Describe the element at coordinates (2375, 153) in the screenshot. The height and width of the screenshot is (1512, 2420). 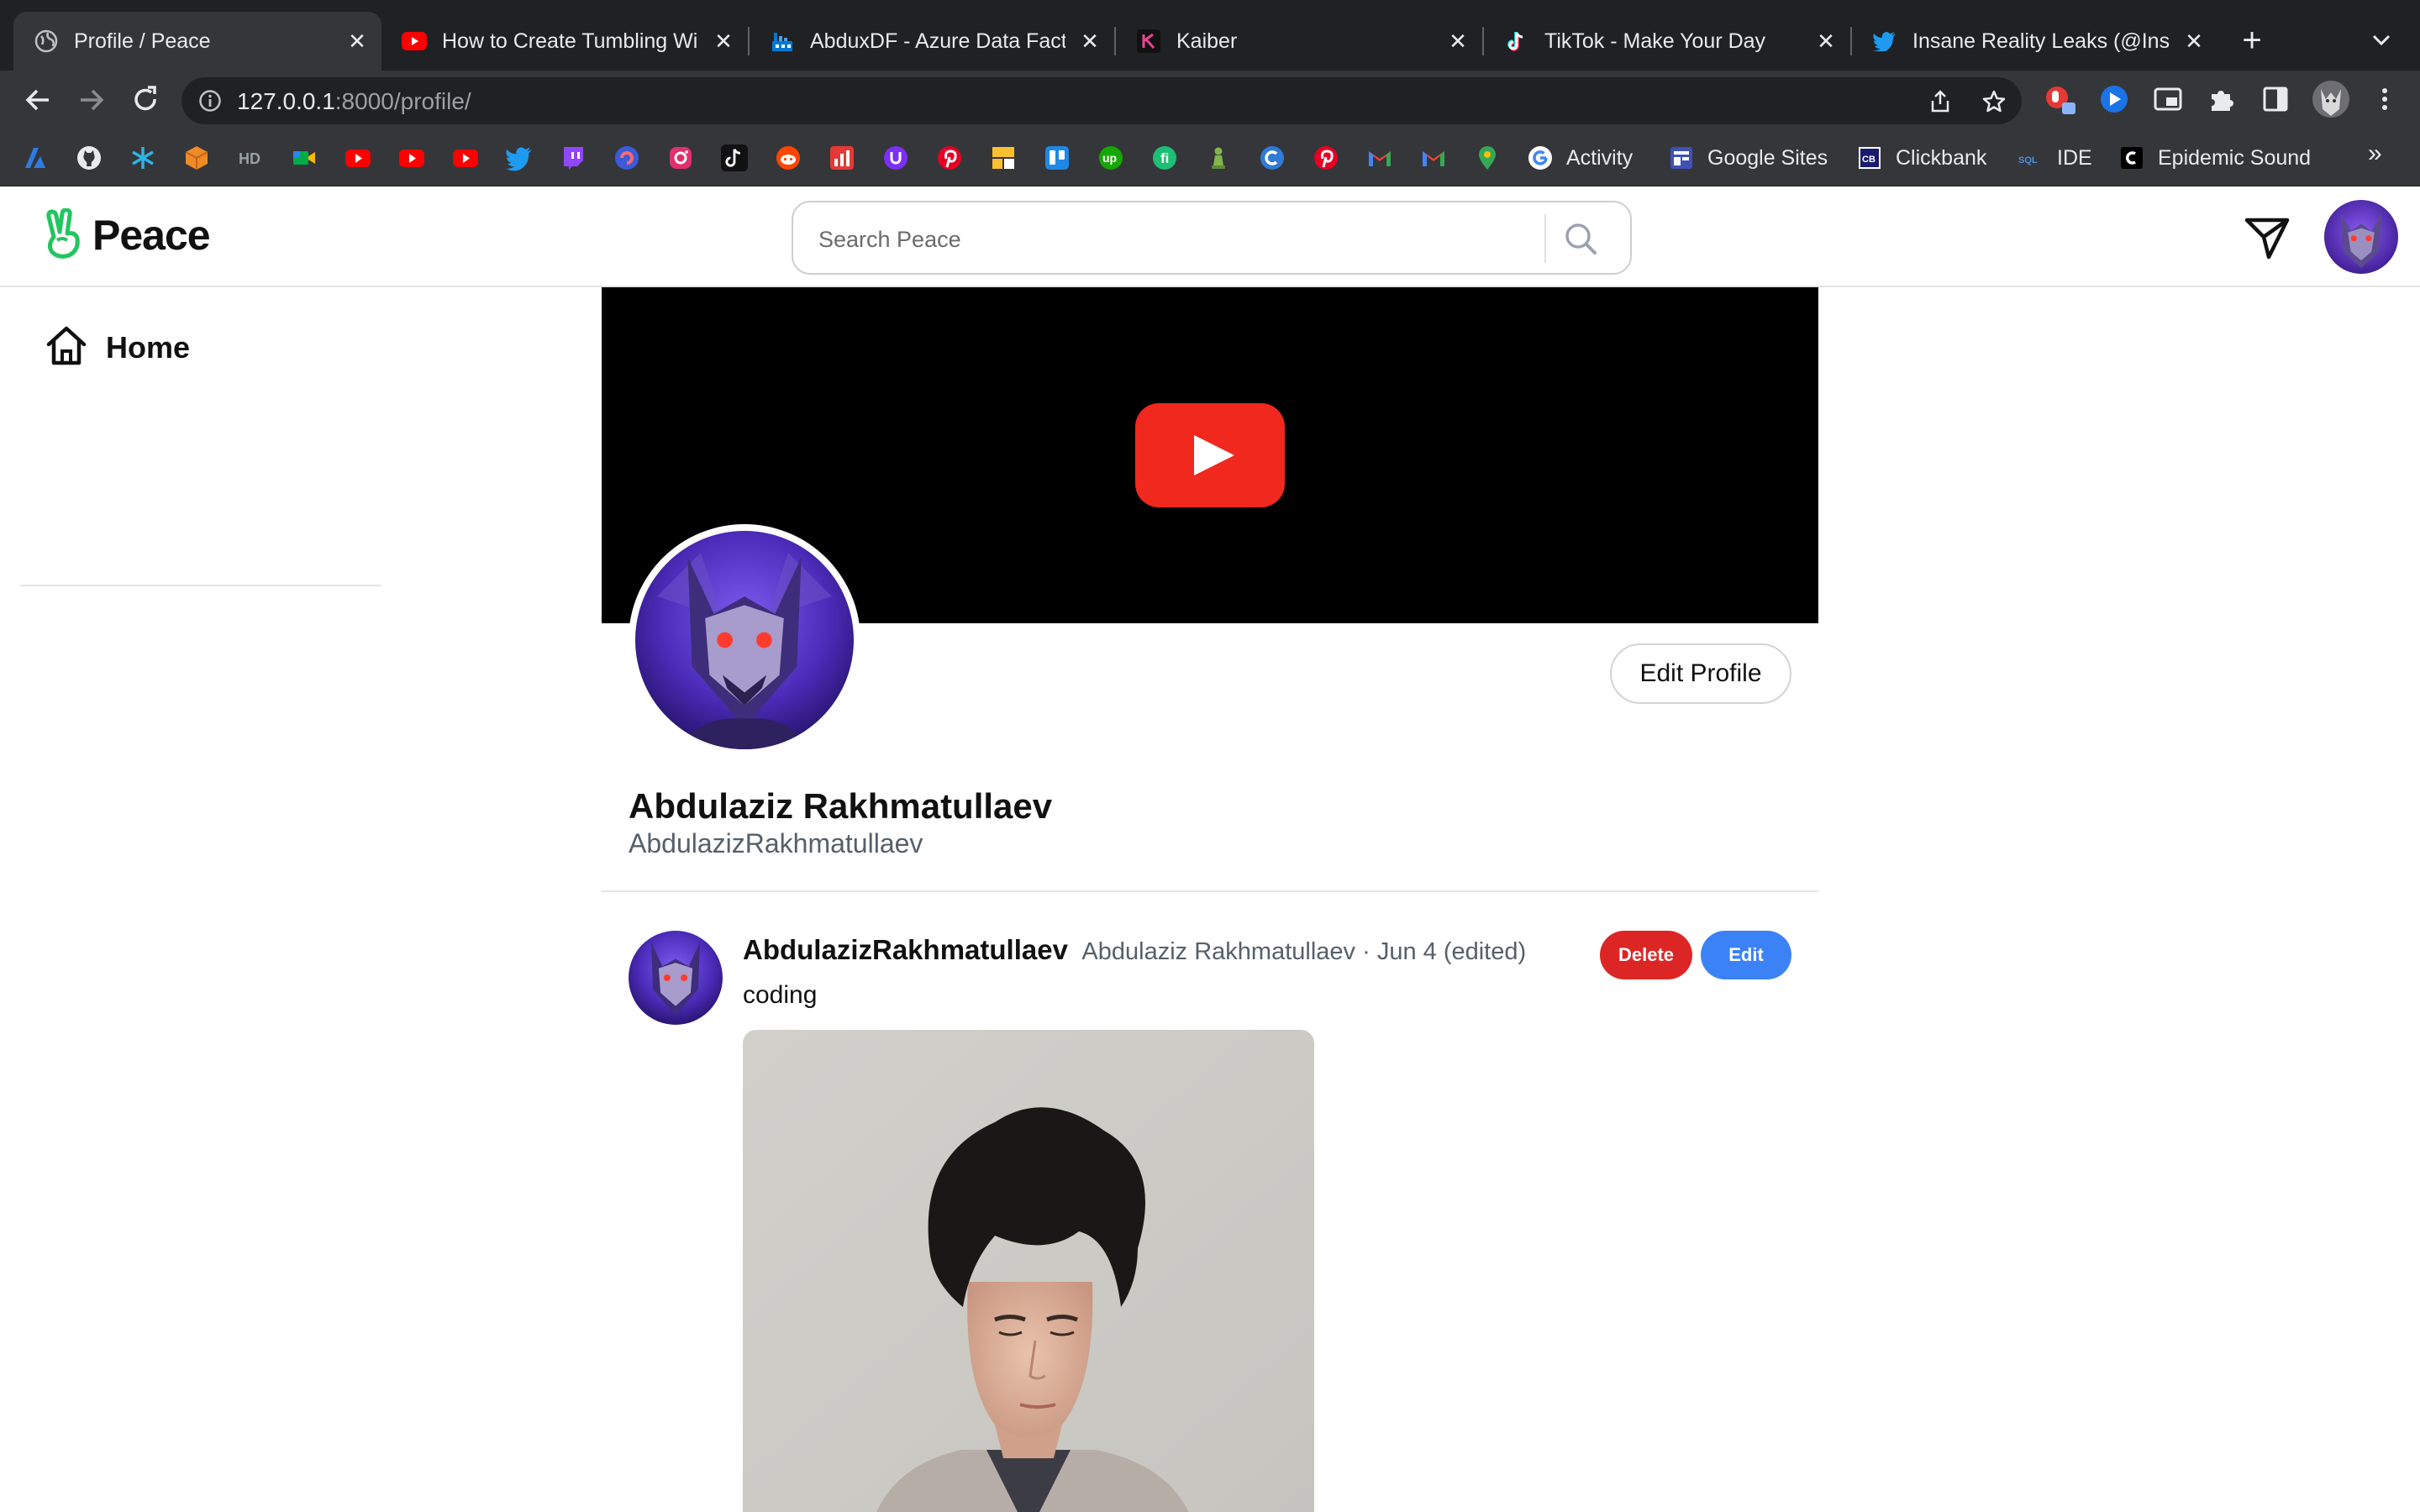
I see `more-bookmarks-chevron: »` at that location.